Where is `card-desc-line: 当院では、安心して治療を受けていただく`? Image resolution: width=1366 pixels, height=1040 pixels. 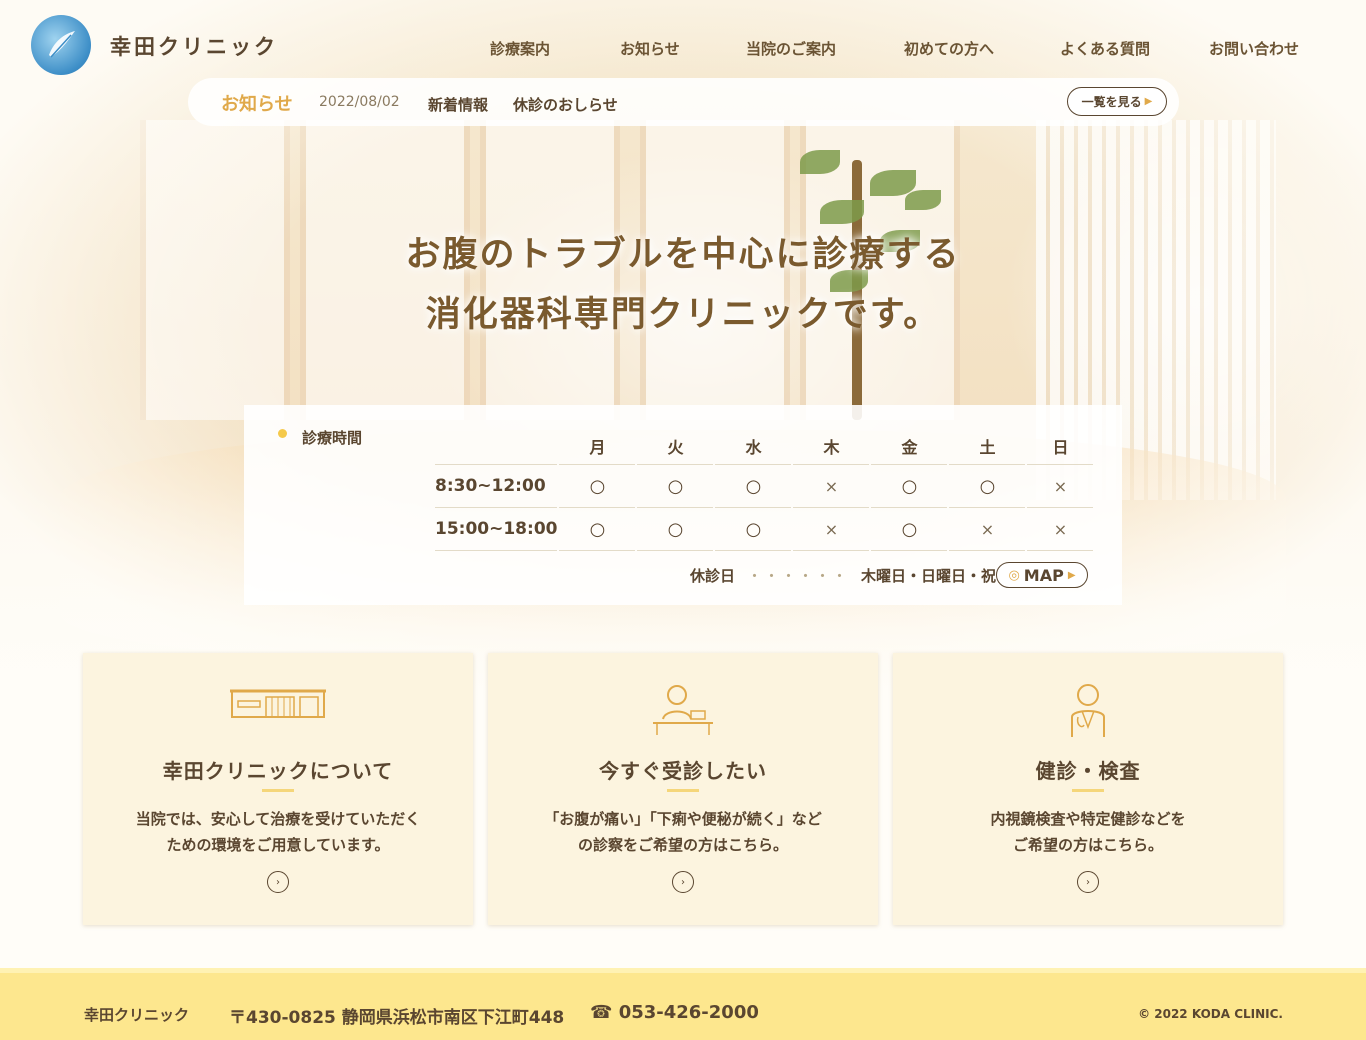
card-desc-line: 当院では、安心して治療を受けていただく is located at coordinates (278, 819).